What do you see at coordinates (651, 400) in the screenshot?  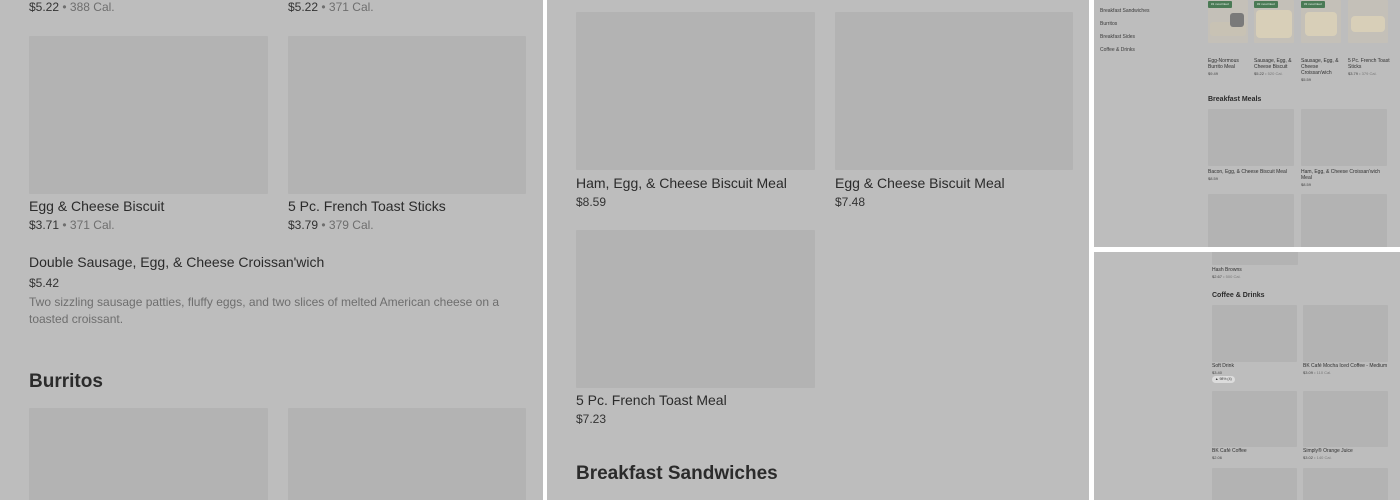 I see `menu-item-name: 5 Pc. French Toast Meal` at bounding box center [651, 400].